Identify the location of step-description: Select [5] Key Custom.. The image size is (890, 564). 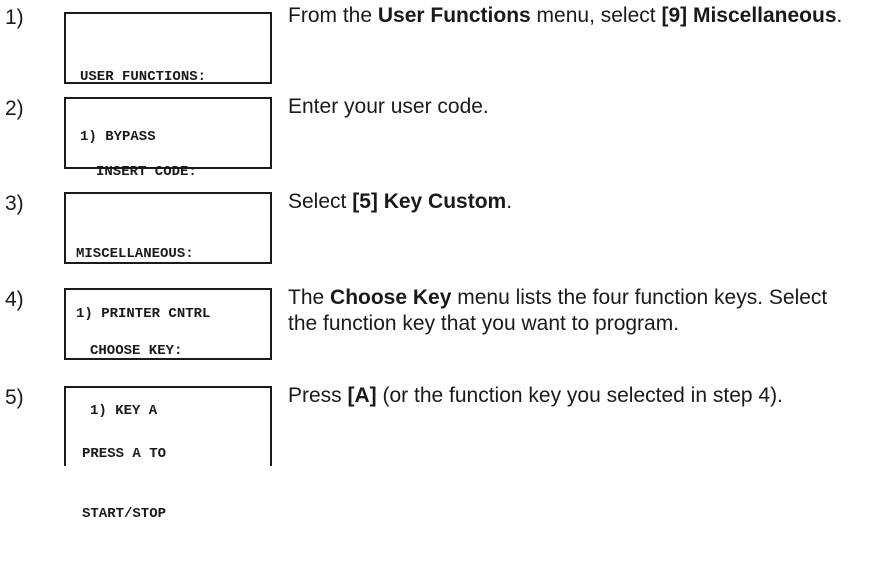
(400, 201).